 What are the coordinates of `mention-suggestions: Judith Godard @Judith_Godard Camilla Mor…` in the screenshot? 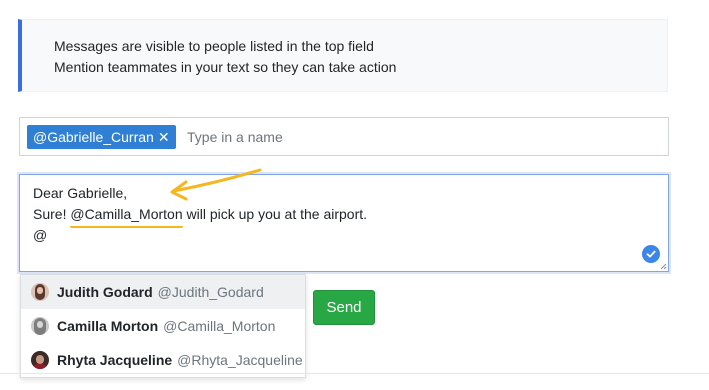 It's located at (163, 326).